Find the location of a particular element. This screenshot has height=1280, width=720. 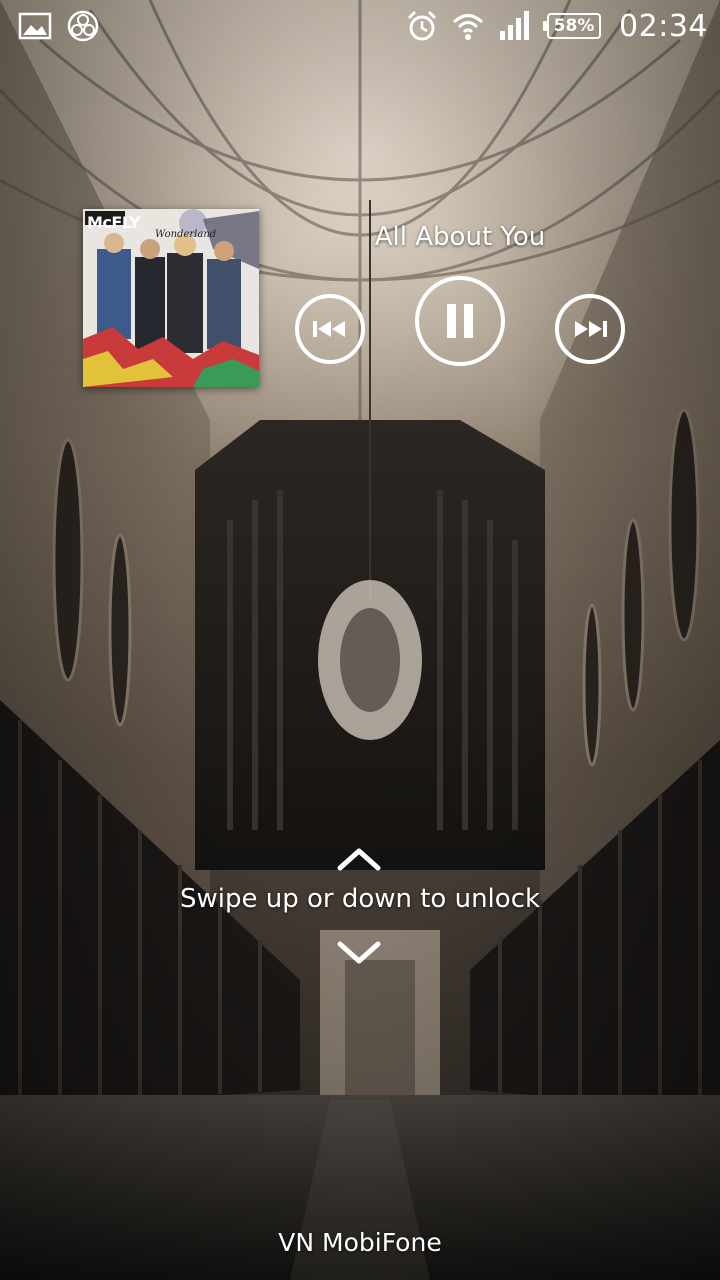

previous-track-icon is located at coordinates (329, 329).